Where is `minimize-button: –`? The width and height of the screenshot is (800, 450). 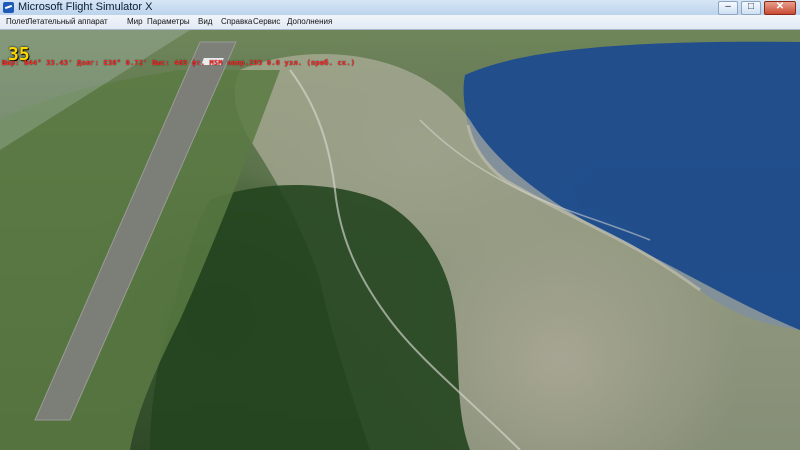 minimize-button: – is located at coordinates (728, 8).